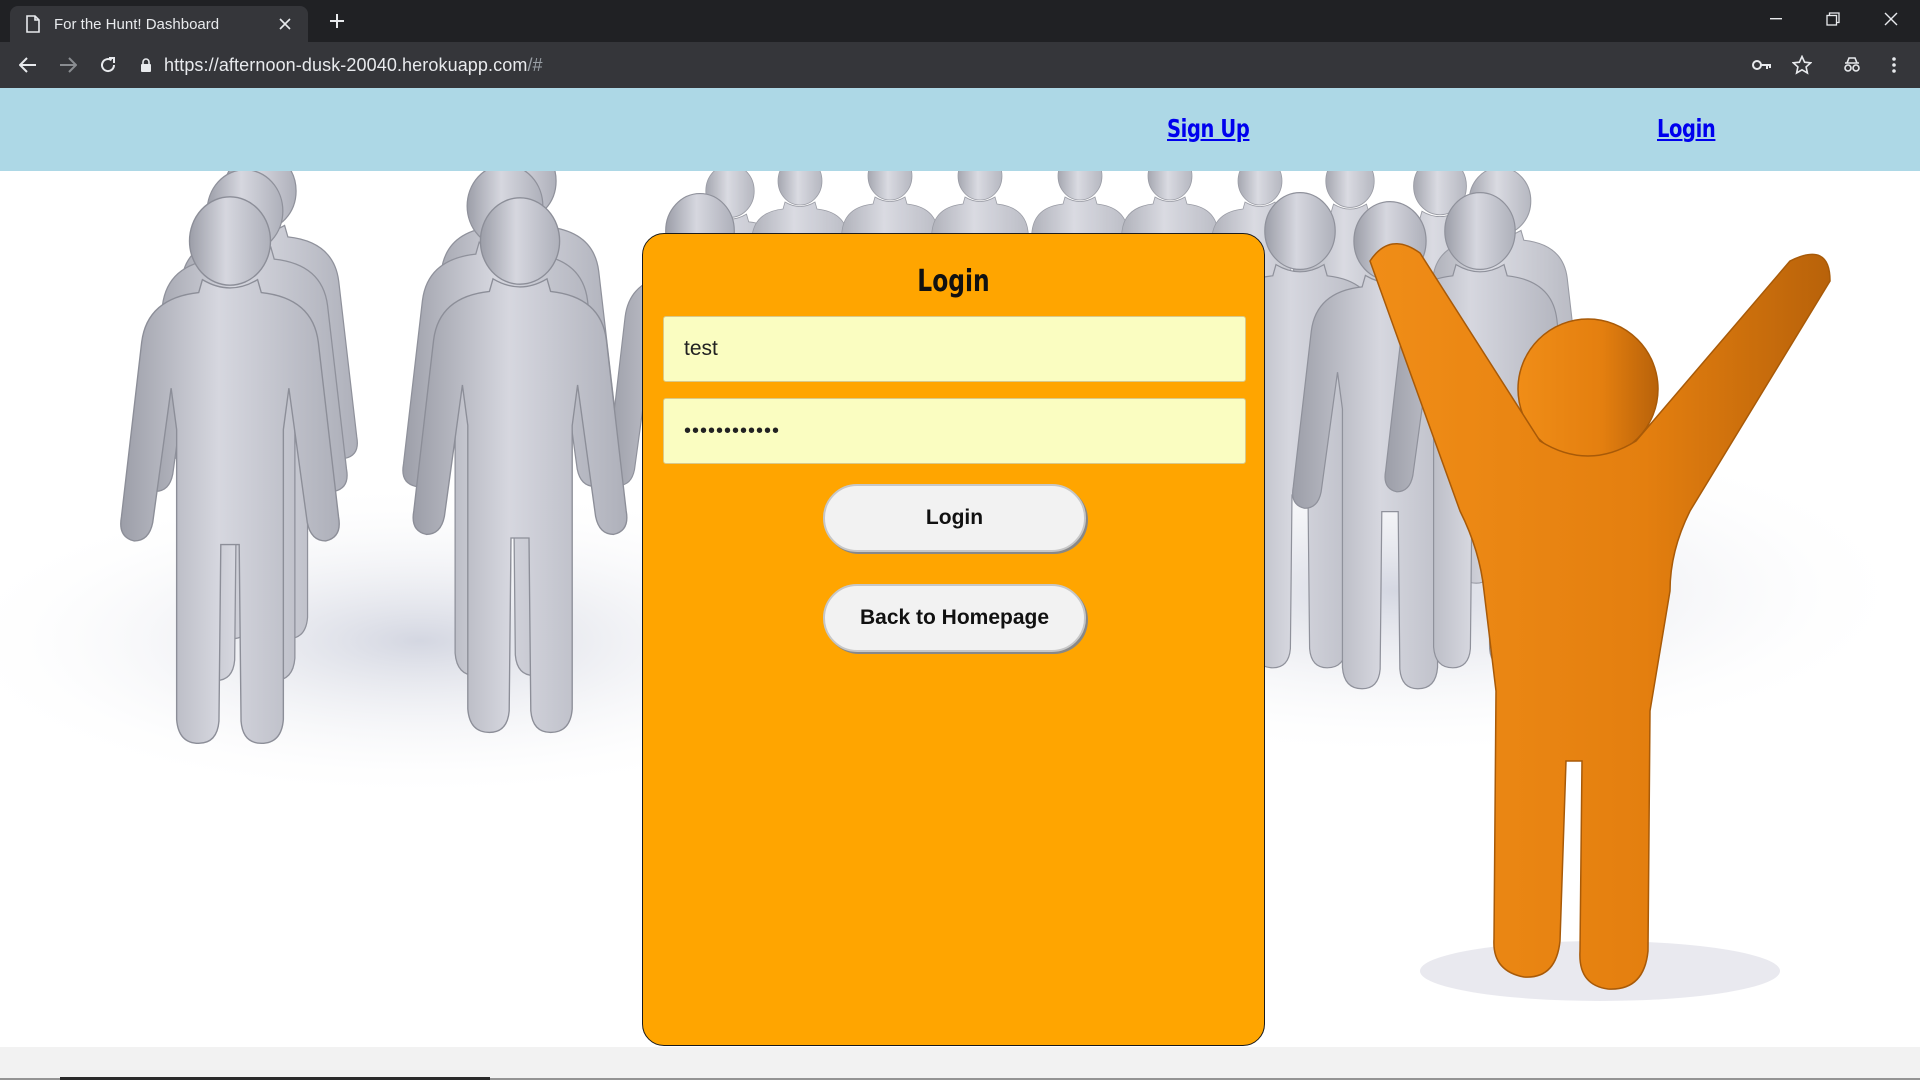  What do you see at coordinates (960, 21) in the screenshot?
I see `browser-titlebar: For the Hunt! Dashboard` at bounding box center [960, 21].